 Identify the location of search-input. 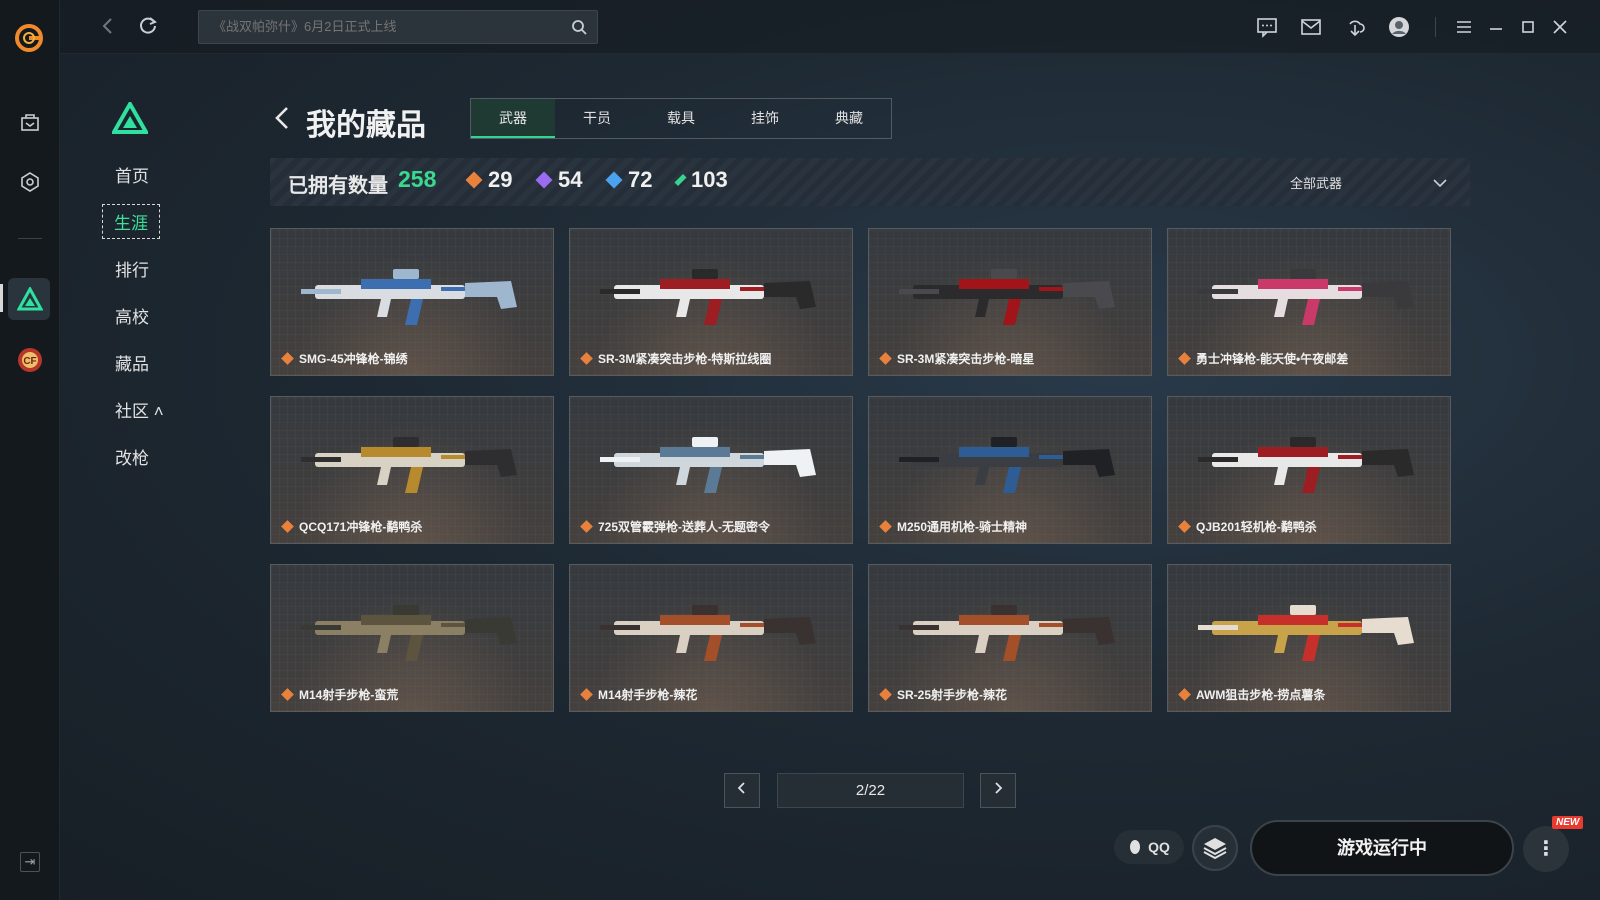
(383, 26).